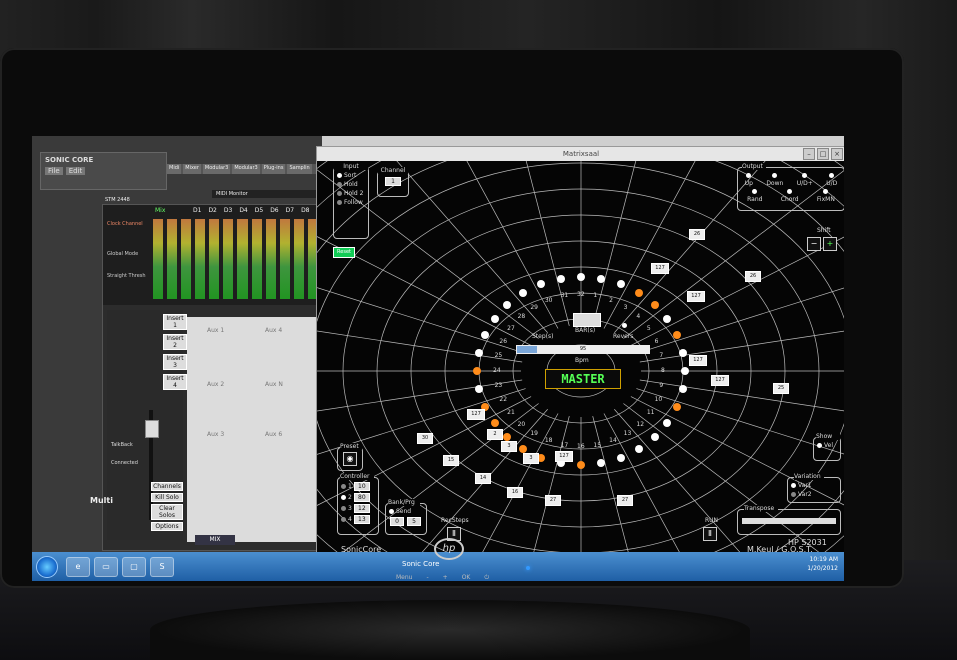 The image size is (957, 660). What do you see at coordinates (397, 521) in the screenshot?
I see `bank-value: 0` at bounding box center [397, 521].